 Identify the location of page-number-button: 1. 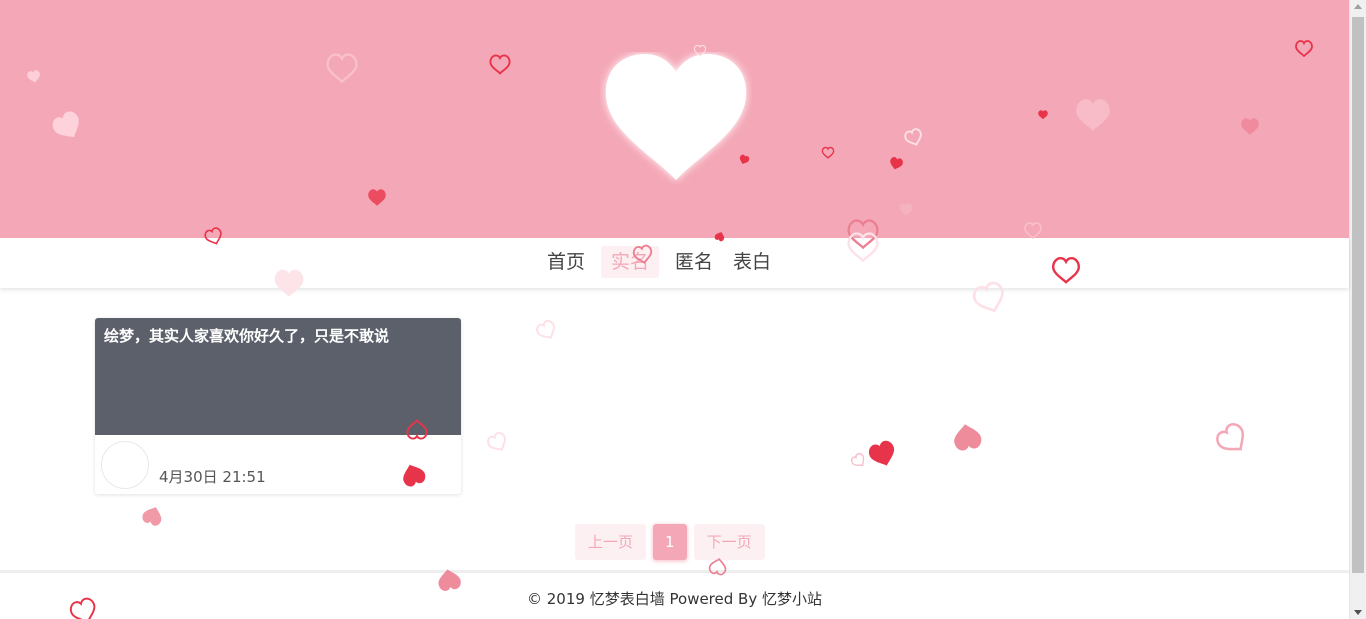
(670, 542).